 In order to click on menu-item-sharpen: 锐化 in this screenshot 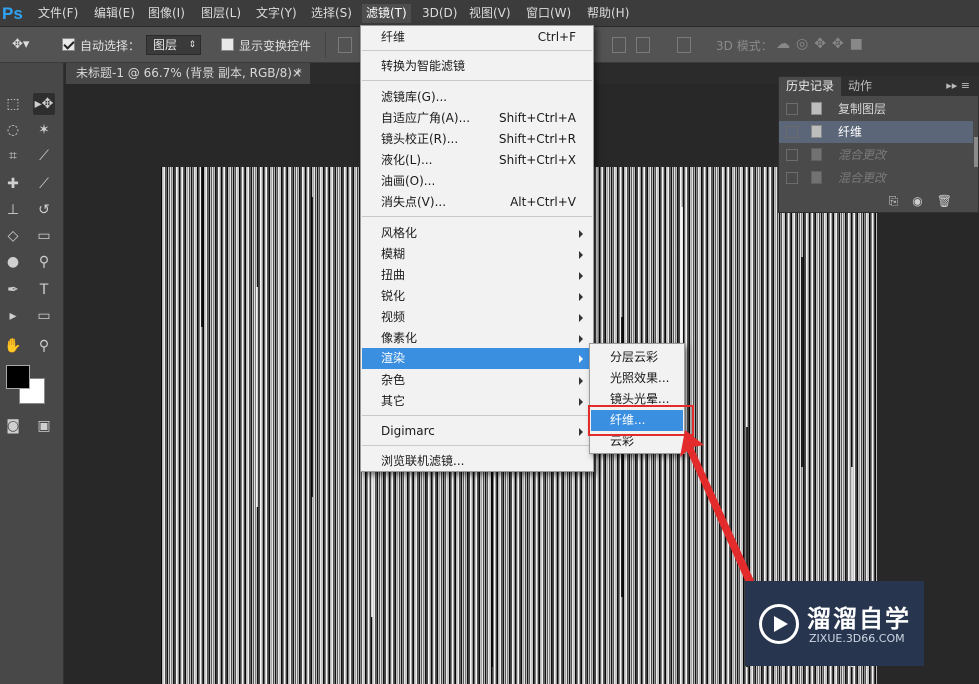, I will do `click(477, 296)`.